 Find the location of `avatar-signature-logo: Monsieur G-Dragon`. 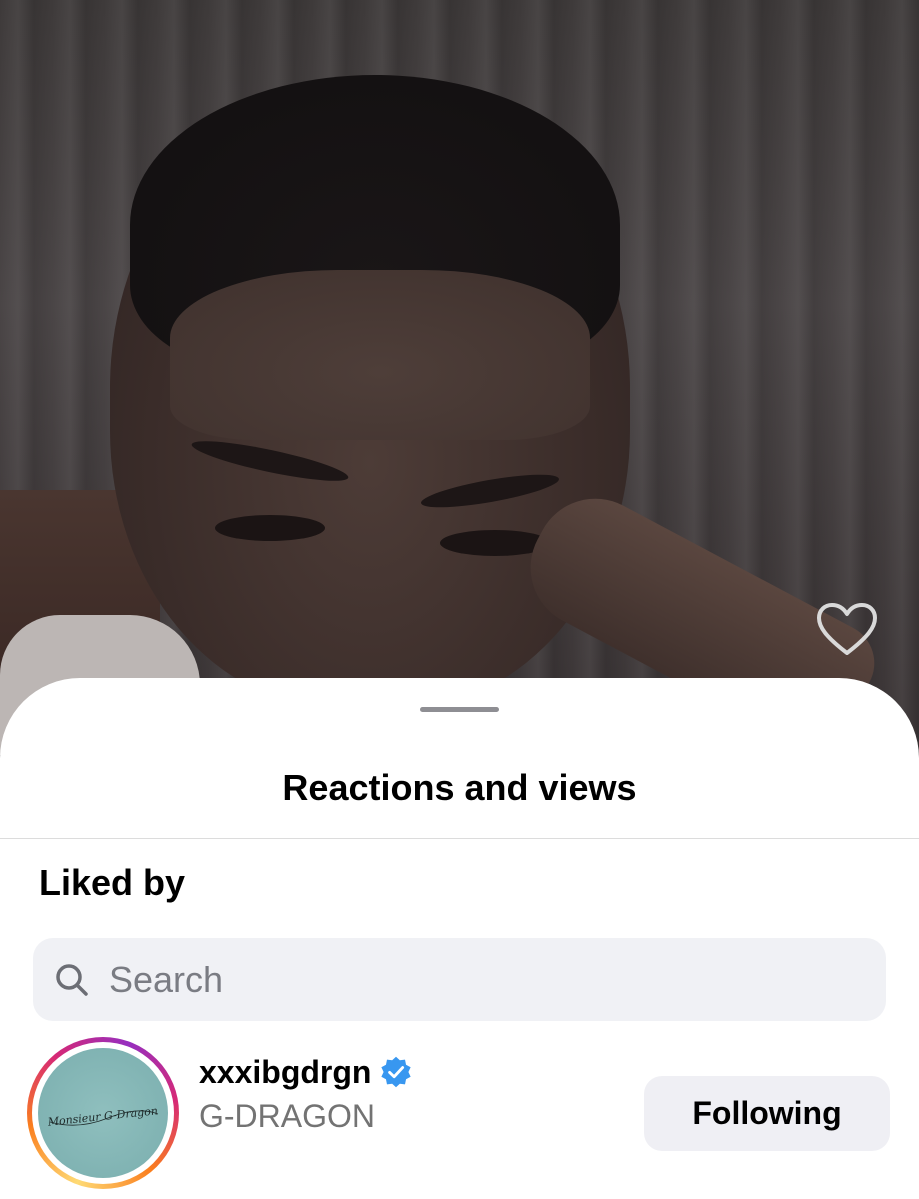

avatar-signature-logo: Monsieur G-Dragon is located at coordinates (102, 1116).